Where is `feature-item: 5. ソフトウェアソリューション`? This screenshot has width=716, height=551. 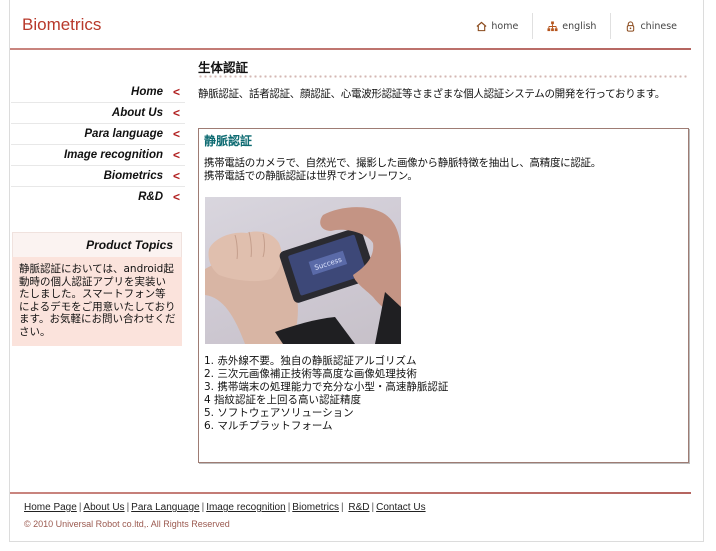
feature-item: 5. ソフトウェアソリューション is located at coordinates (279, 413).